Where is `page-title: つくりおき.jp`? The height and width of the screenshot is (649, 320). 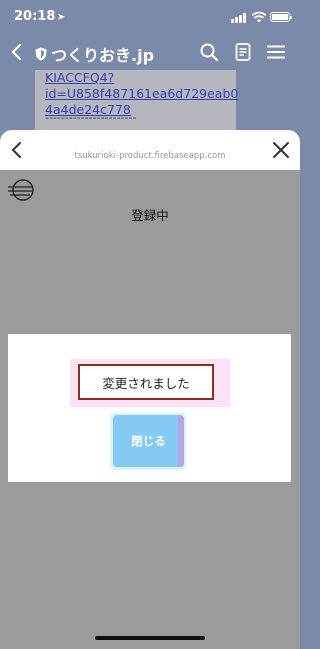
page-title: つくりおき.jp is located at coordinates (94, 54).